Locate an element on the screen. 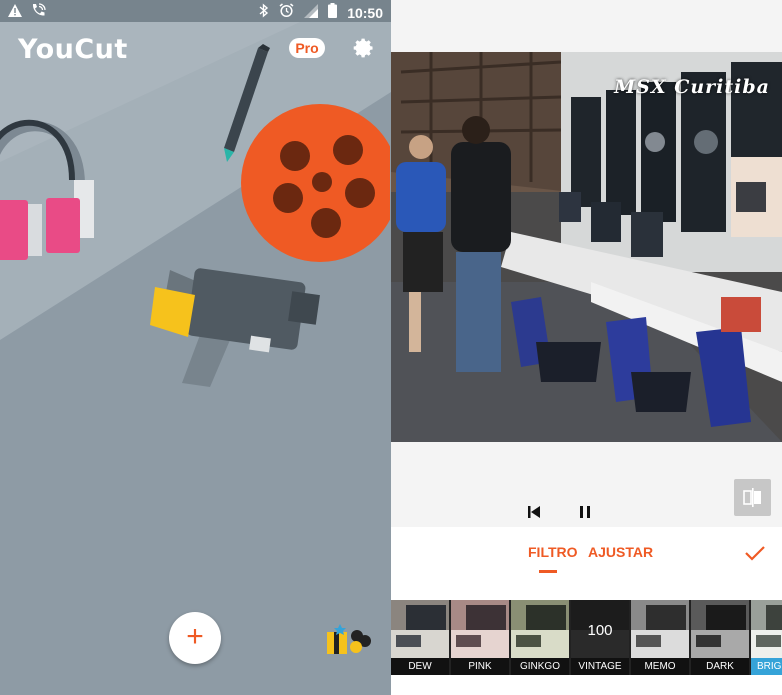 The width and height of the screenshot is (782, 695). app-logo: YouCut is located at coordinates (73, 49).